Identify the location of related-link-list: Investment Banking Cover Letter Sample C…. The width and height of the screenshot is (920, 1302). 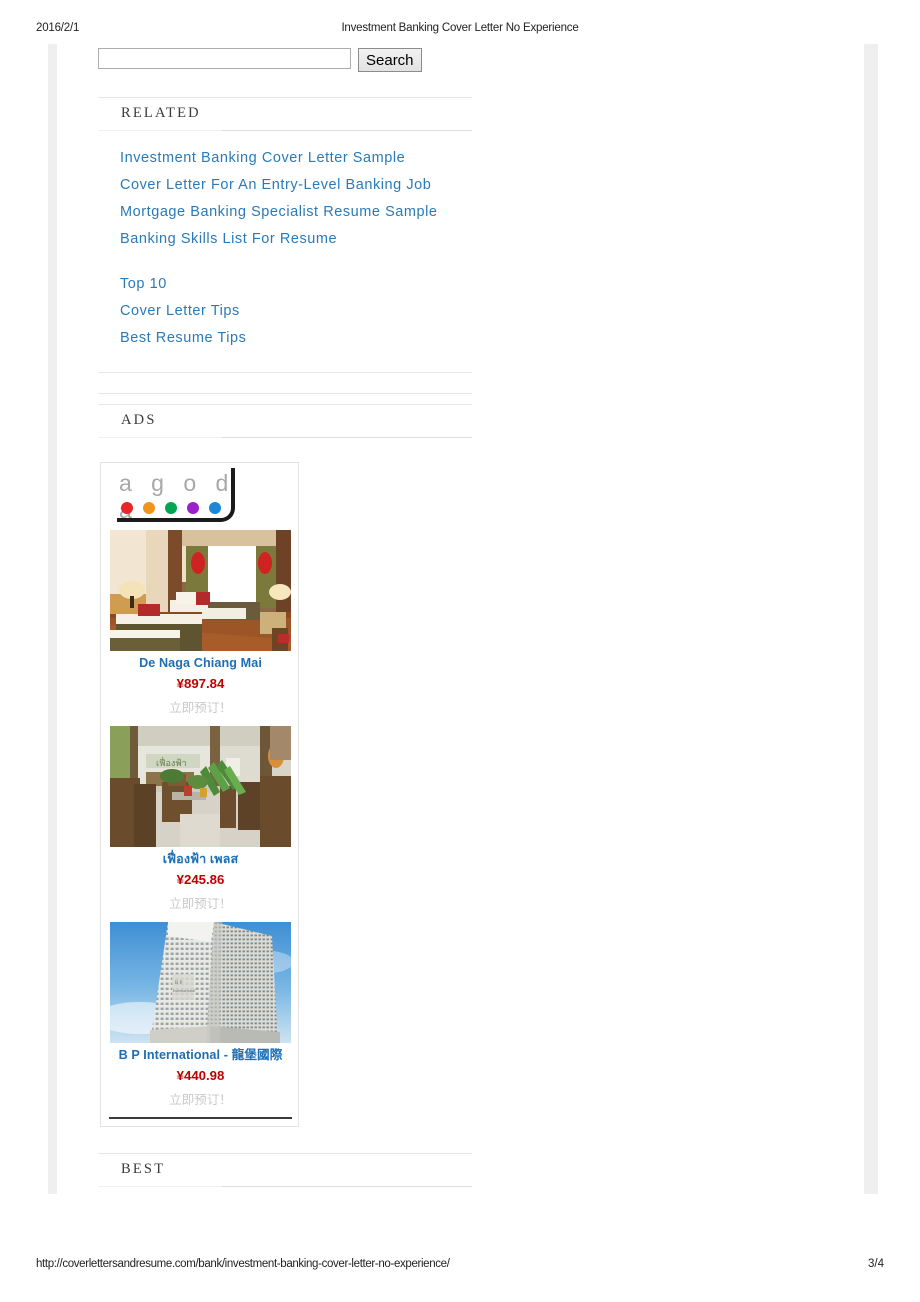
(285, 241).